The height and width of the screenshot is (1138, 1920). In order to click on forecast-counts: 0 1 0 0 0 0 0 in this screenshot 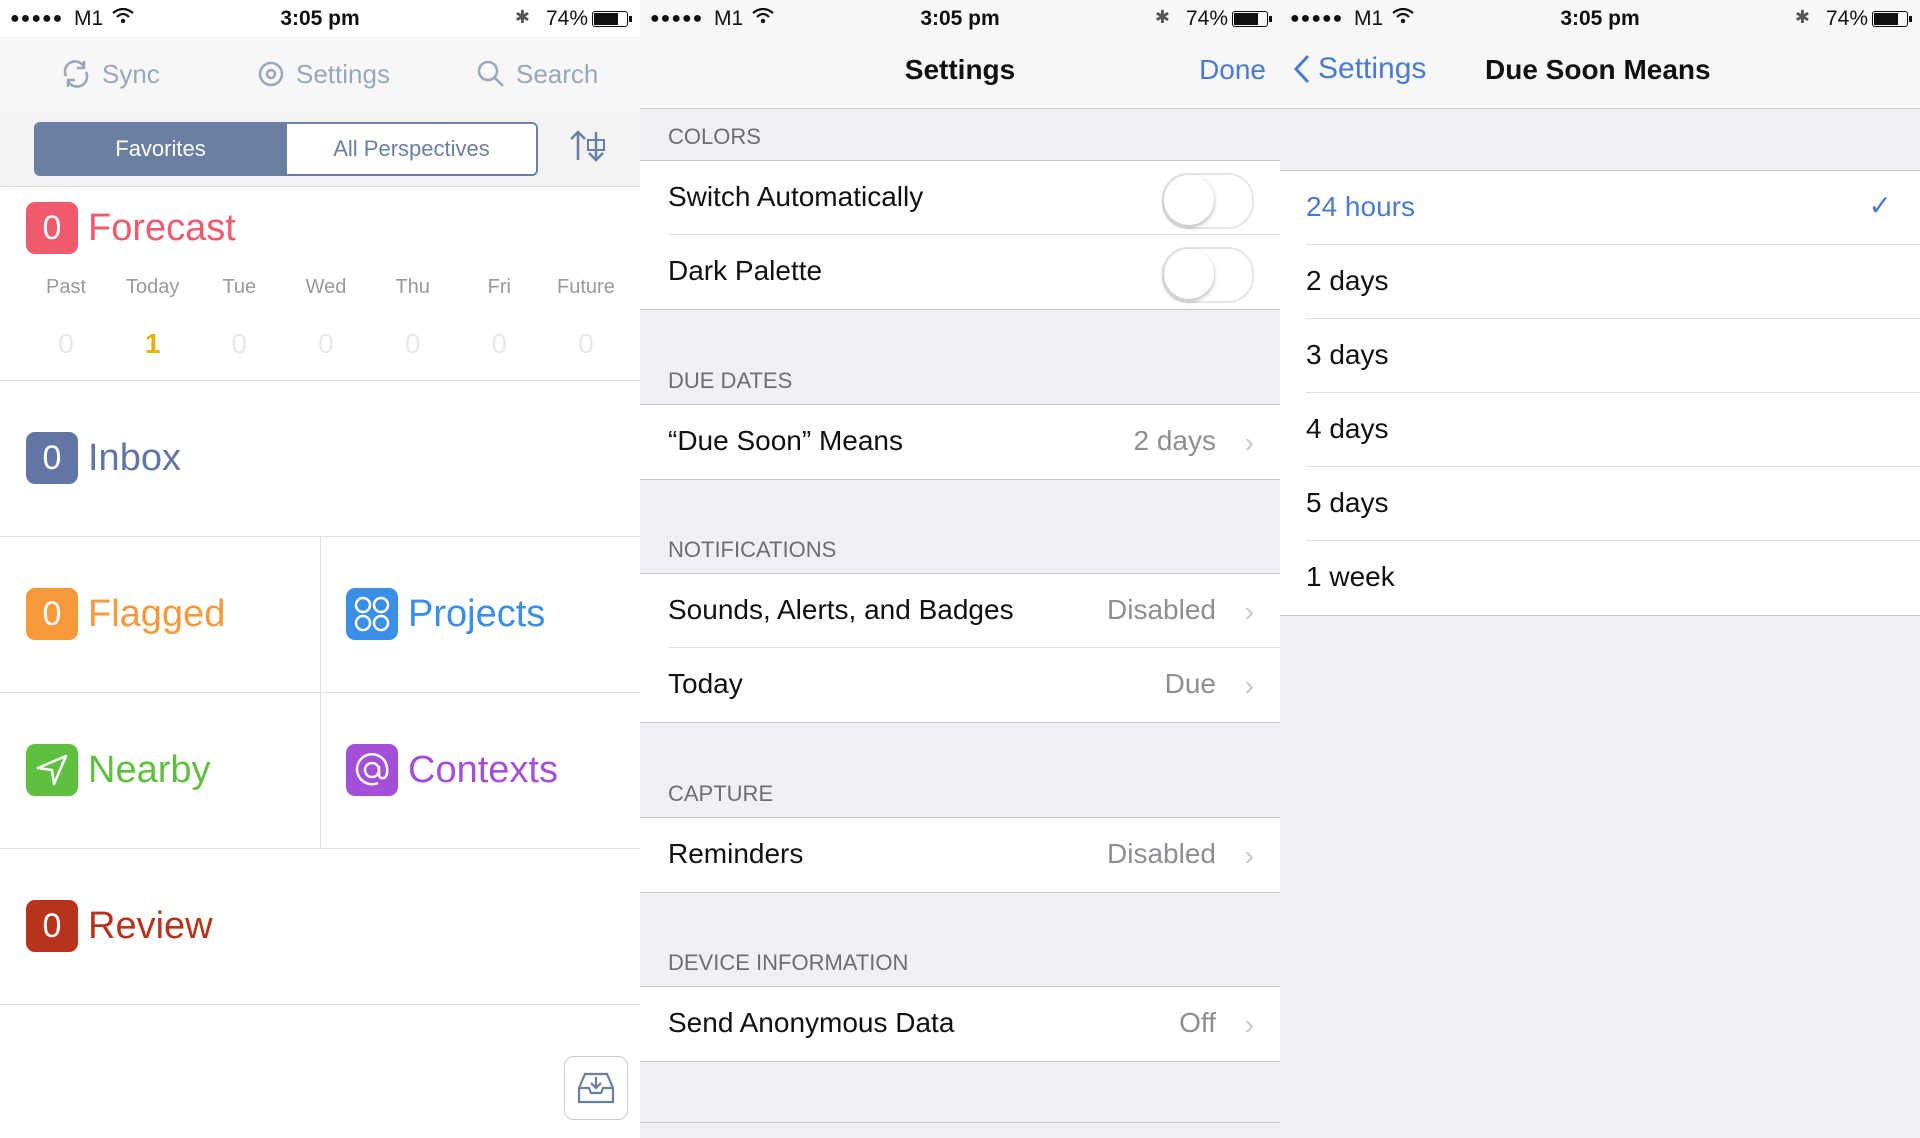, I will do `click(326, 344)`.